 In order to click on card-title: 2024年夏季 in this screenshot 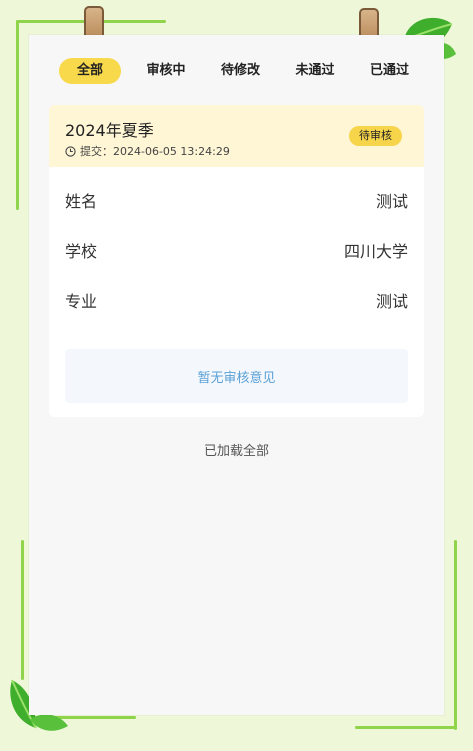, I will do `click(109, 130)`.